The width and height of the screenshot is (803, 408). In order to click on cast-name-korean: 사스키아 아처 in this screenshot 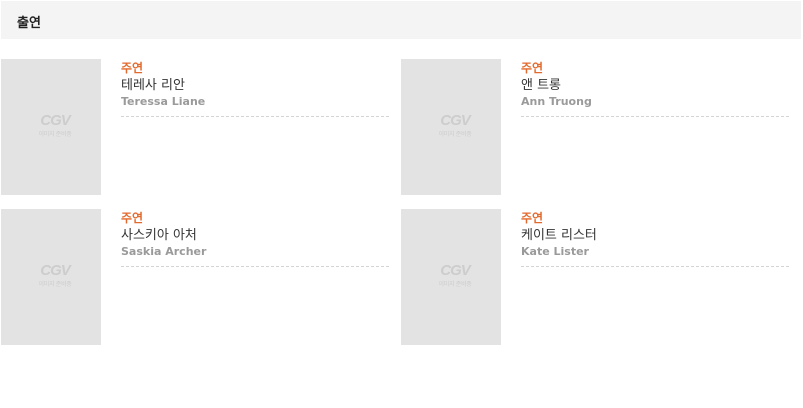, I will do `click(255, 235)`.